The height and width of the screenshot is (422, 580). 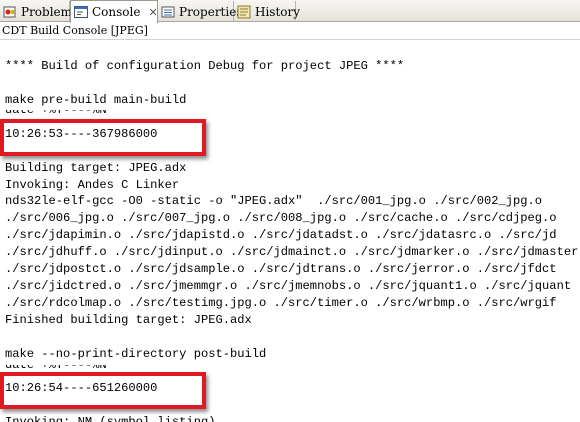 I want to click on console-line: Finished building target: JPEG.adx, so click(x=128, y=320).